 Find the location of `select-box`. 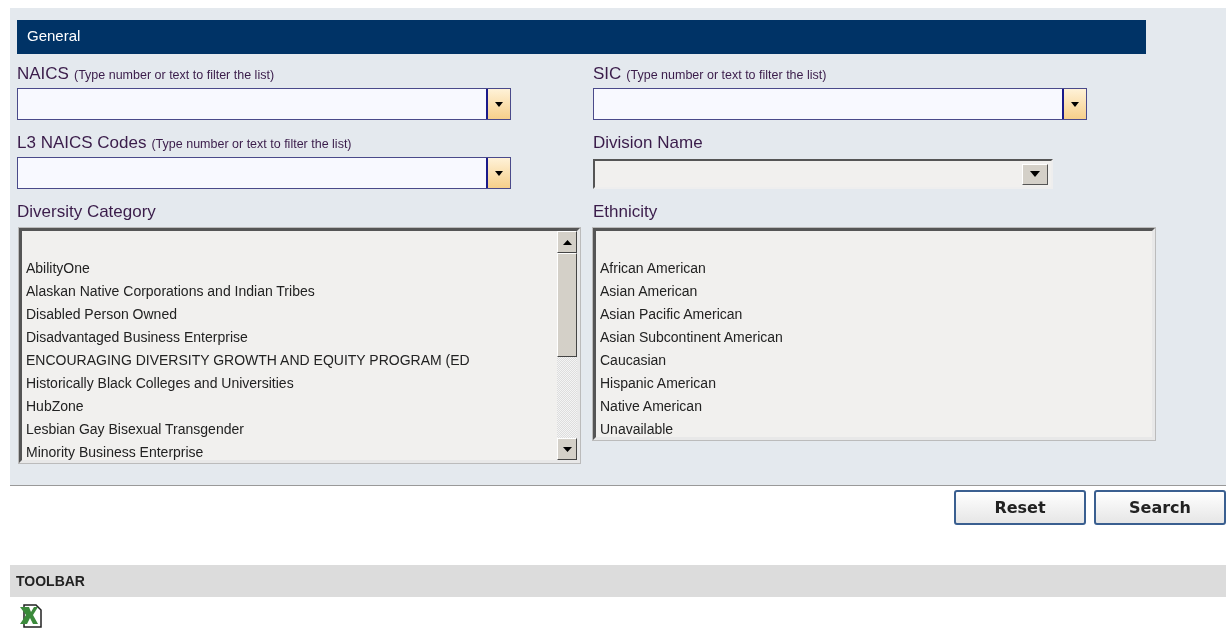

select-box is located at coordinates (823, 174).